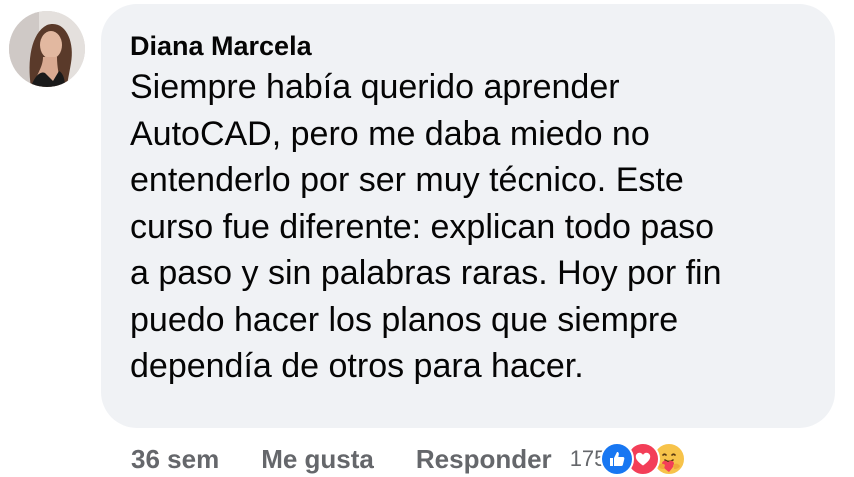 The width and height of the screenshot is (854, 477). I want to click on avatar, so click(47, 49).